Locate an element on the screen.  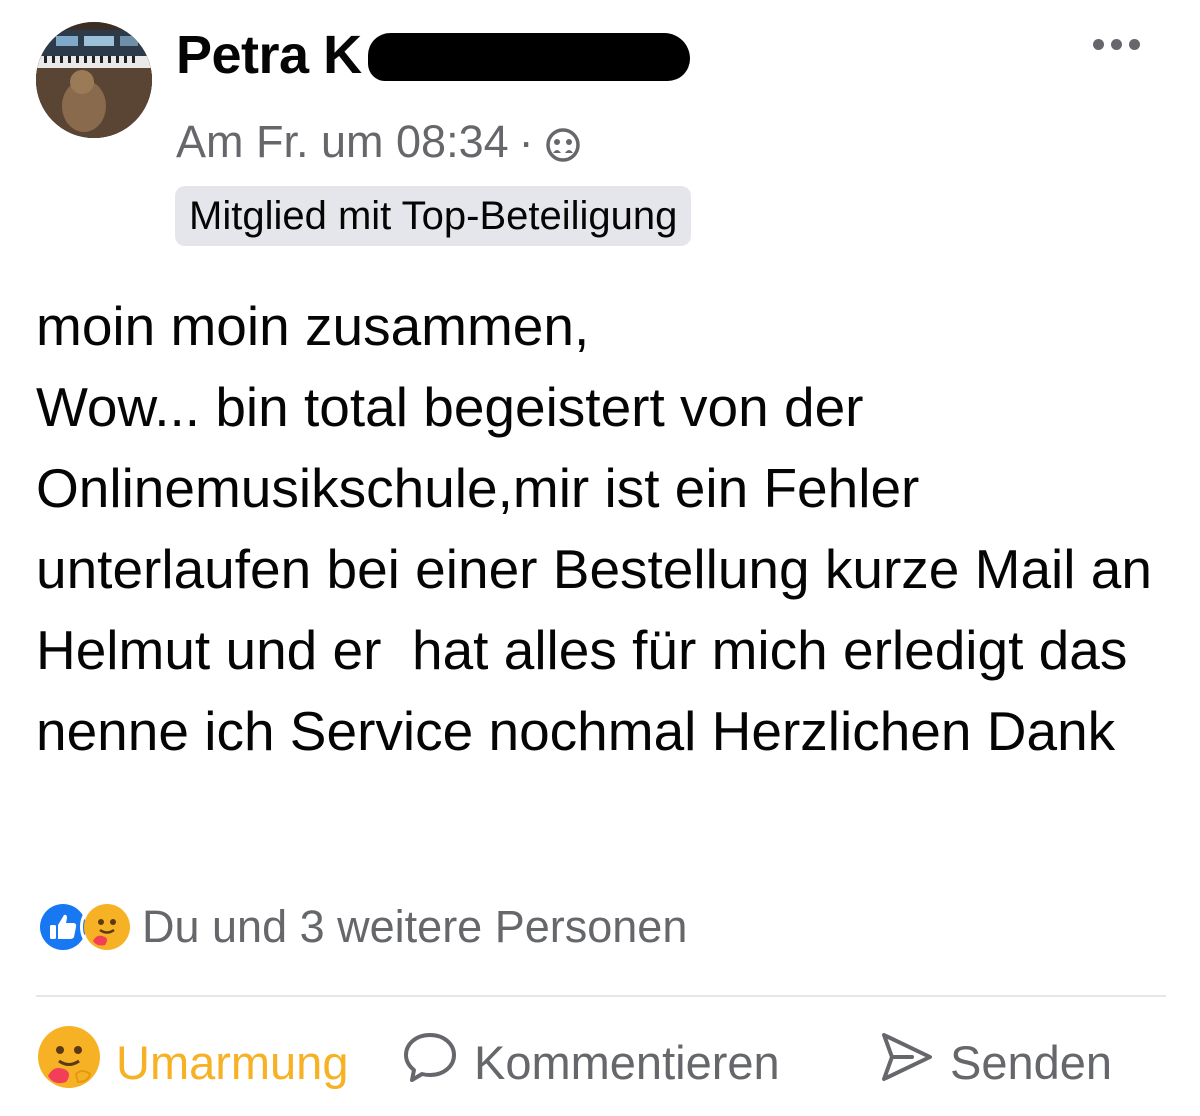
care-icon is located at coordinates (107, 927).